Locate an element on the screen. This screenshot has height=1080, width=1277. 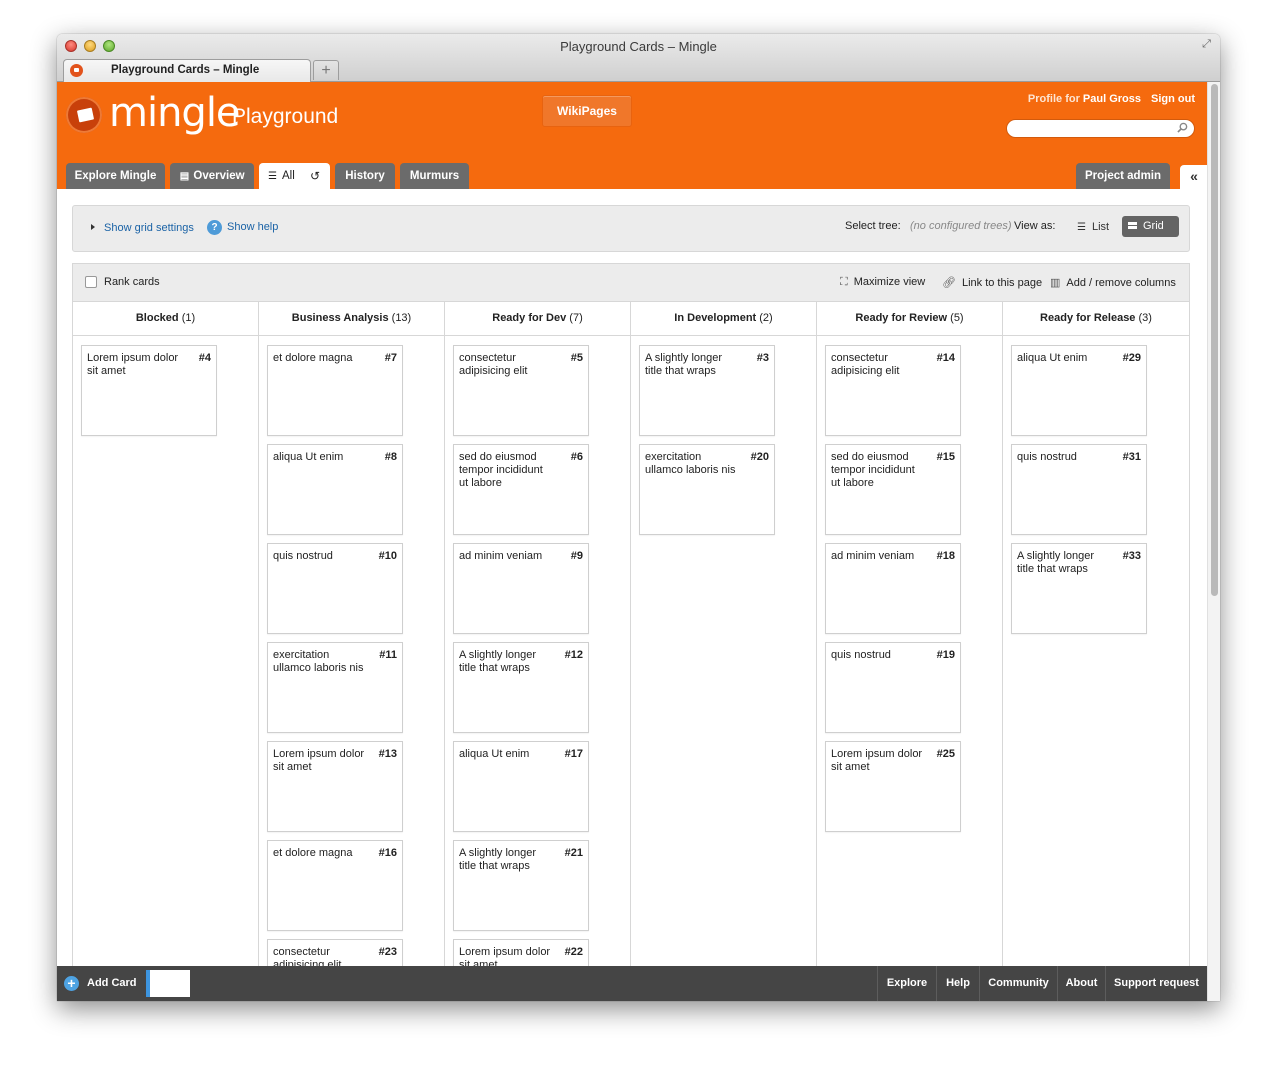
column-header: Business Analysis (13) is located at coordinates (351, 318).